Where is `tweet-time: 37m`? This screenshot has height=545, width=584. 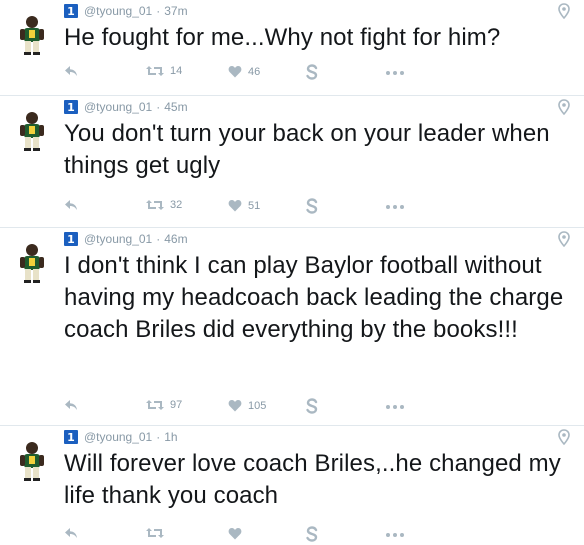
tweet-time: 37m is located at coordinates (175, 11).